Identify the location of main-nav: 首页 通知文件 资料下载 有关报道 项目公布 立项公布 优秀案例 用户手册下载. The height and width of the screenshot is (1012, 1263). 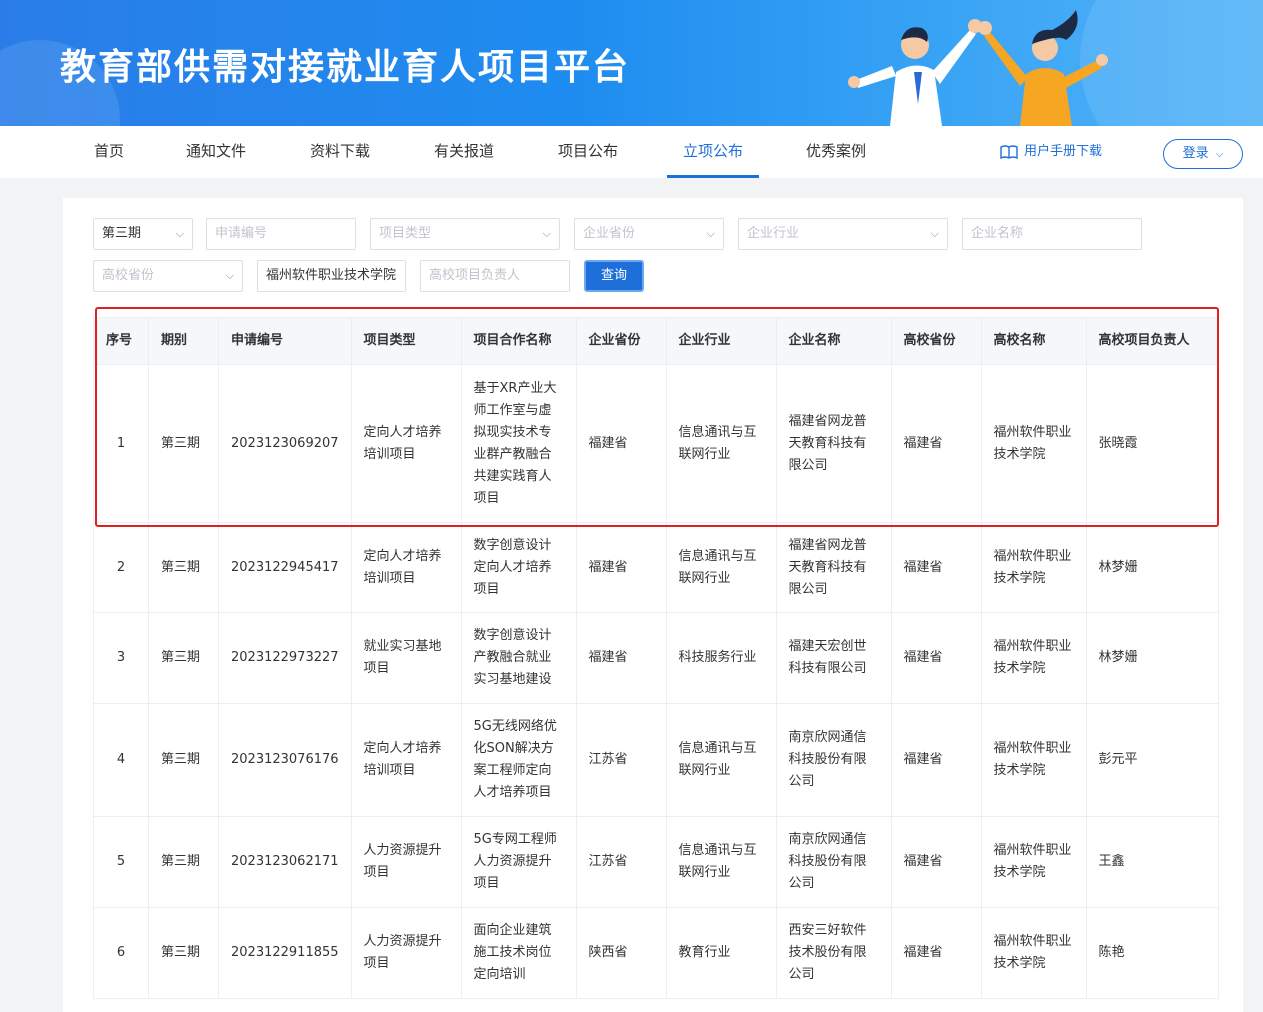
(631, 152).